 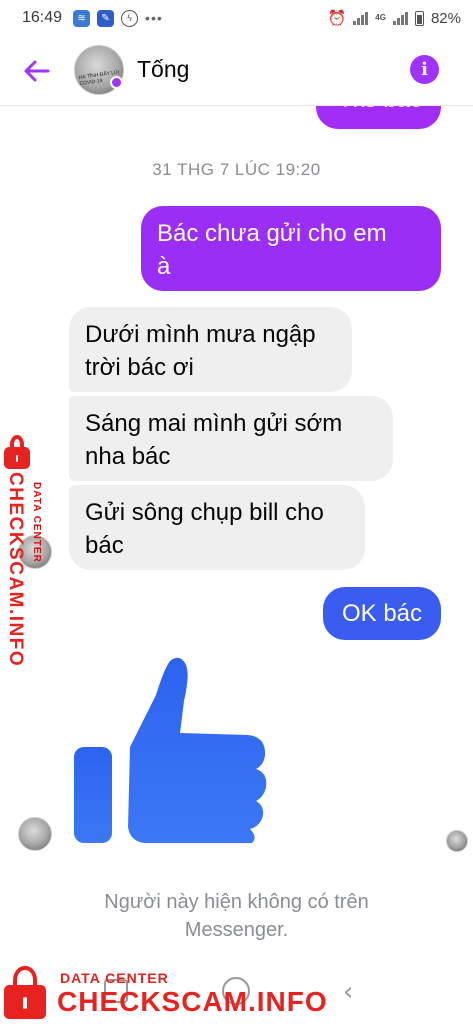 What do you see at coordinates (236, 916) in the screenshot?
I see `unavailable-notice: Người này hiện không có trên Messenger.` at bounding box center [236, 916].